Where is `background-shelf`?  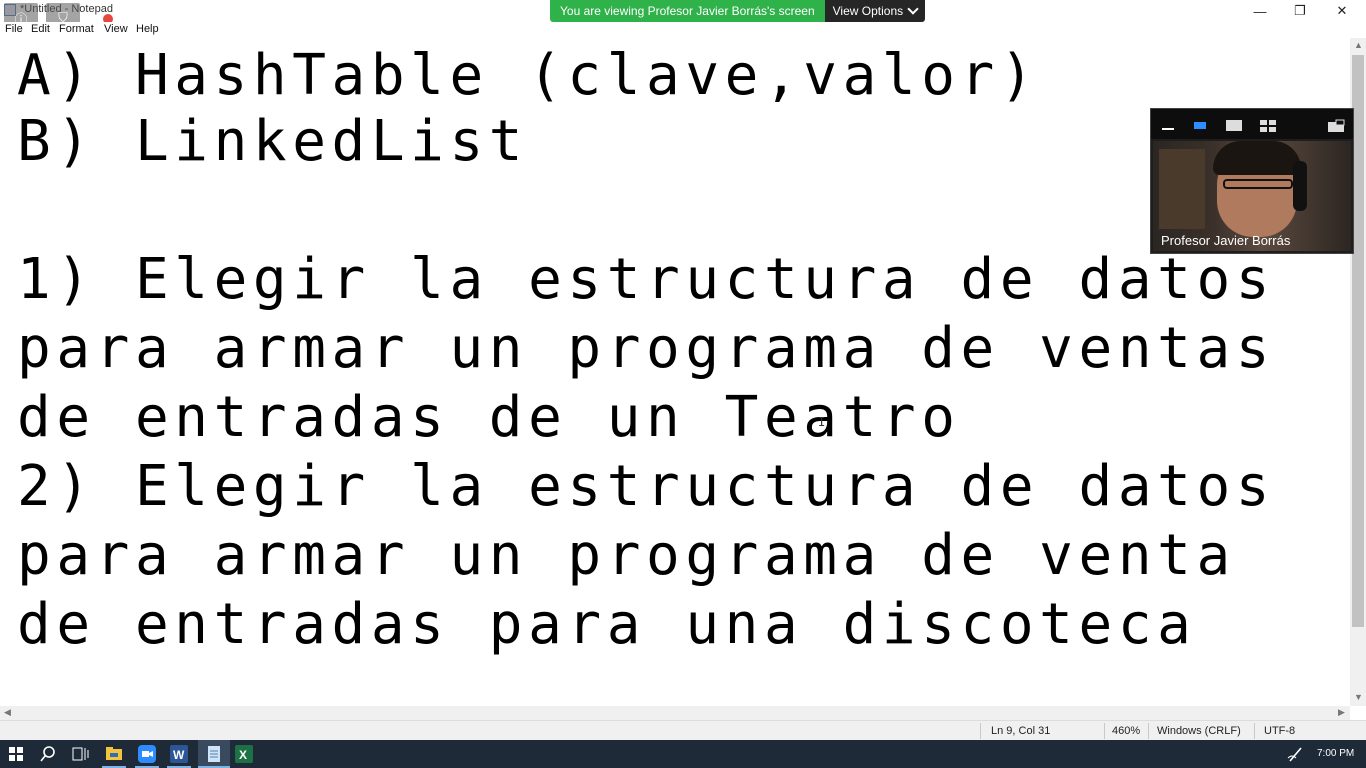 background-shelf is located at coordinates (1182, 189).